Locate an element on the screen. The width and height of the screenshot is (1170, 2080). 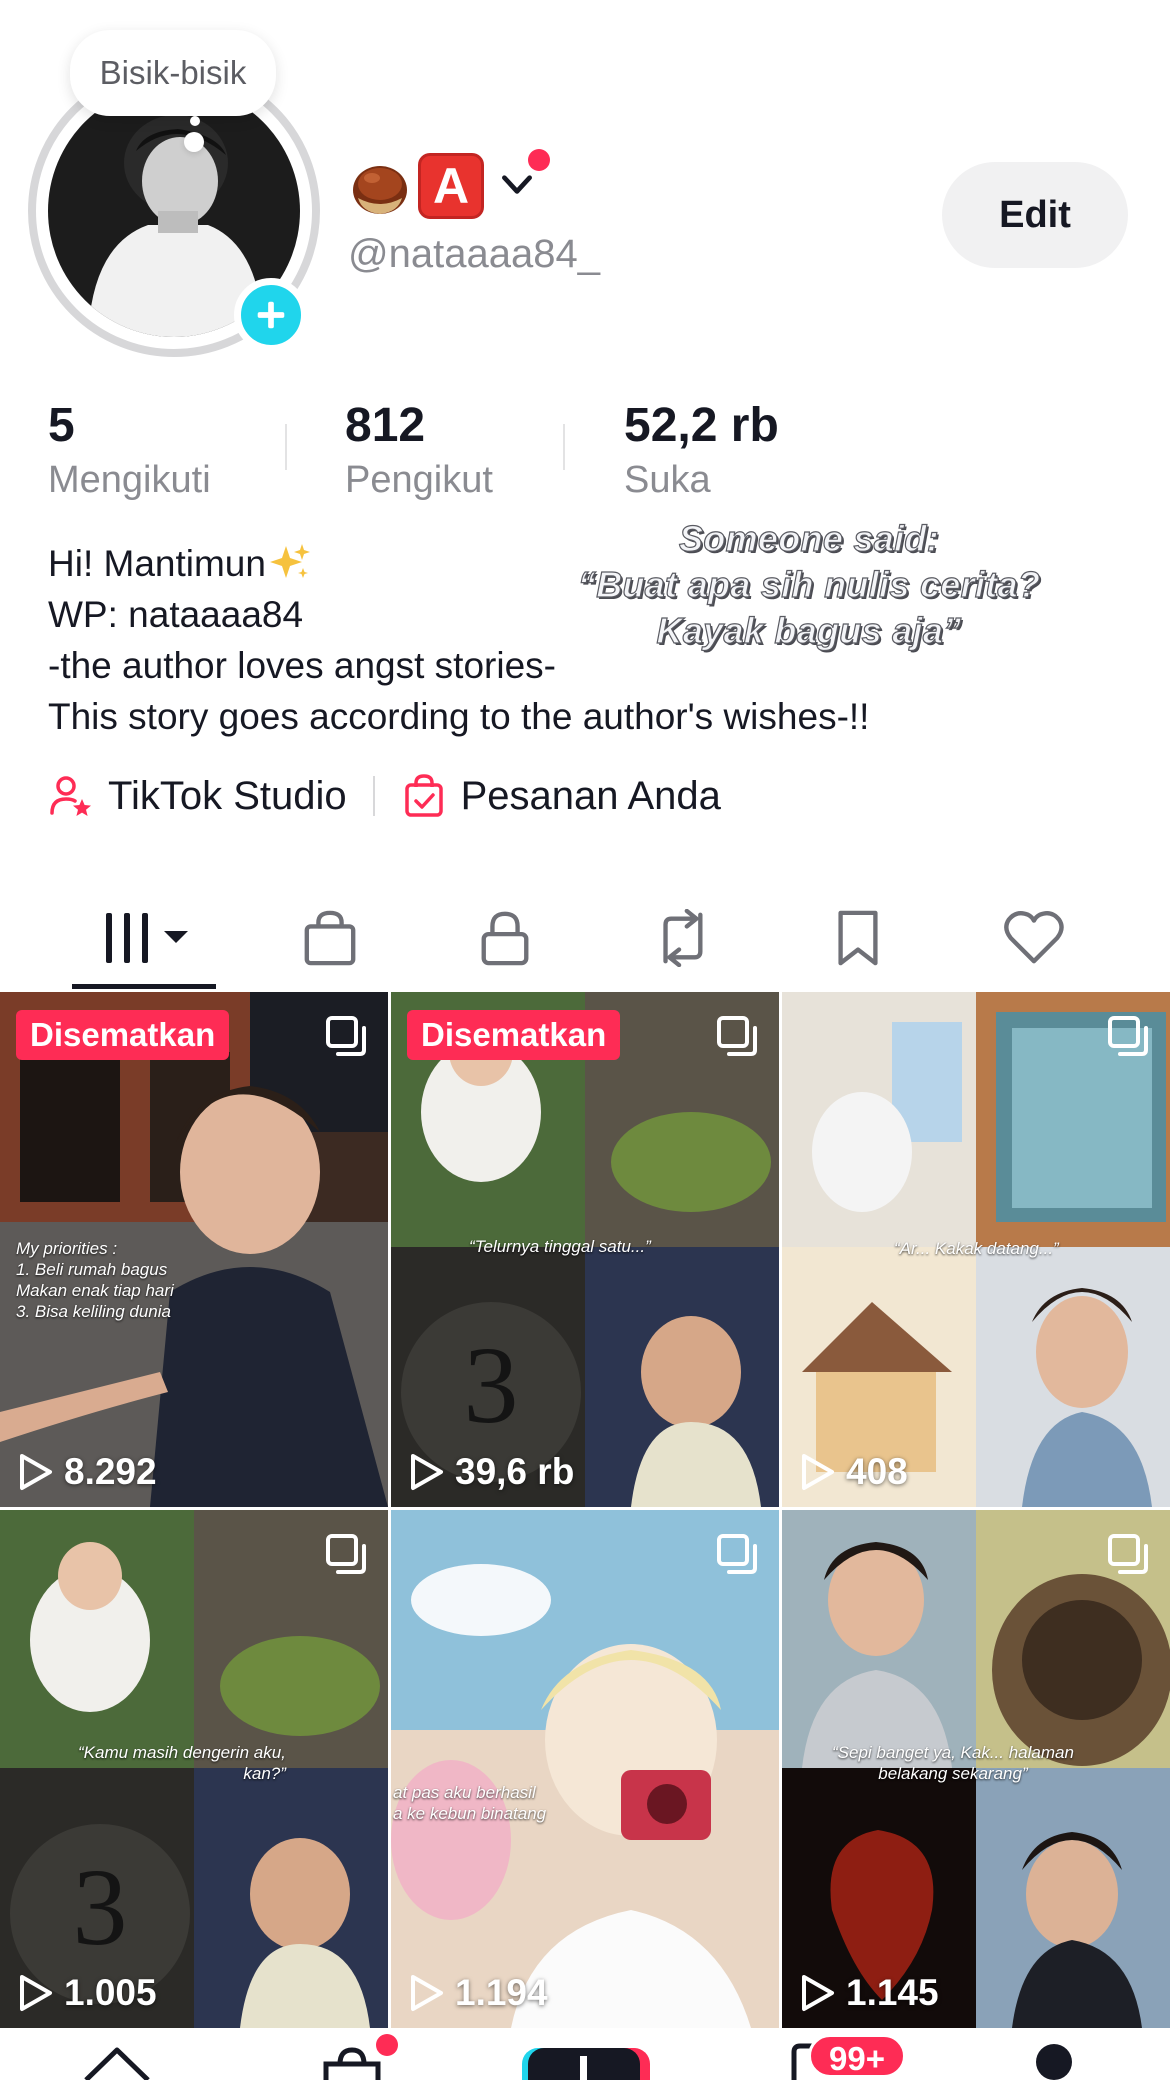
shopping-bag-check-icon is located at coordinates (423, 795).